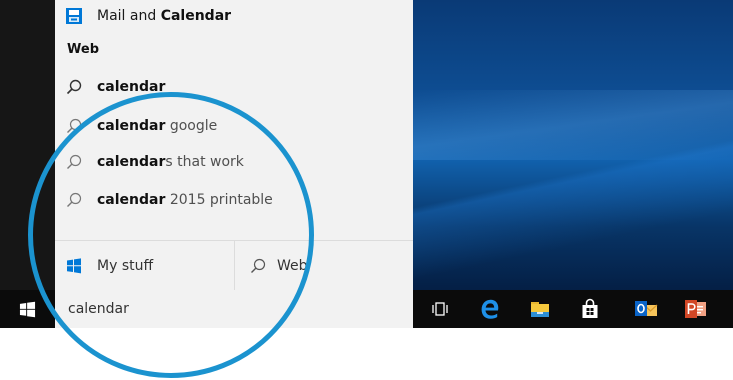 The width and height of the screenshot is (733, 380). I want to click on section-heading-web: Web, so click(83, 49).